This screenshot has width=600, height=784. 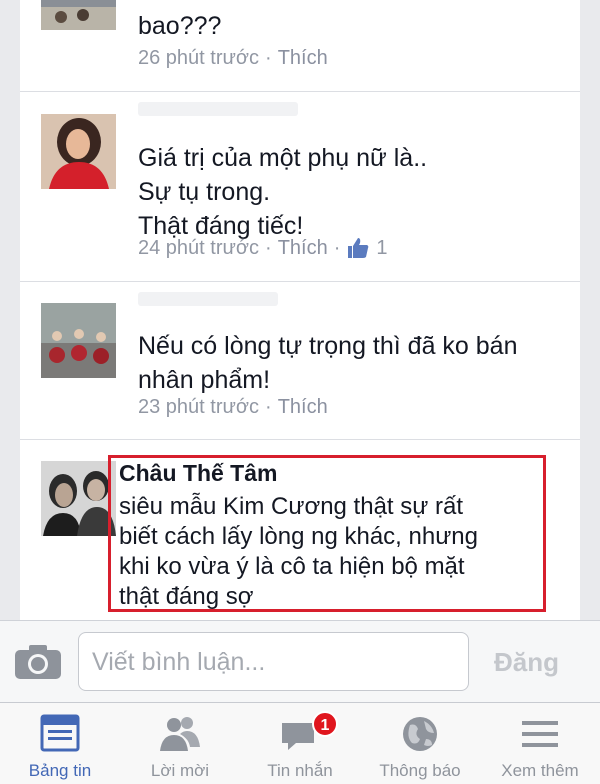 What do you see at coordinates (358, 248) in the screenshot?
I see `thumbs-up-icon` at bounding box center [358, 248].